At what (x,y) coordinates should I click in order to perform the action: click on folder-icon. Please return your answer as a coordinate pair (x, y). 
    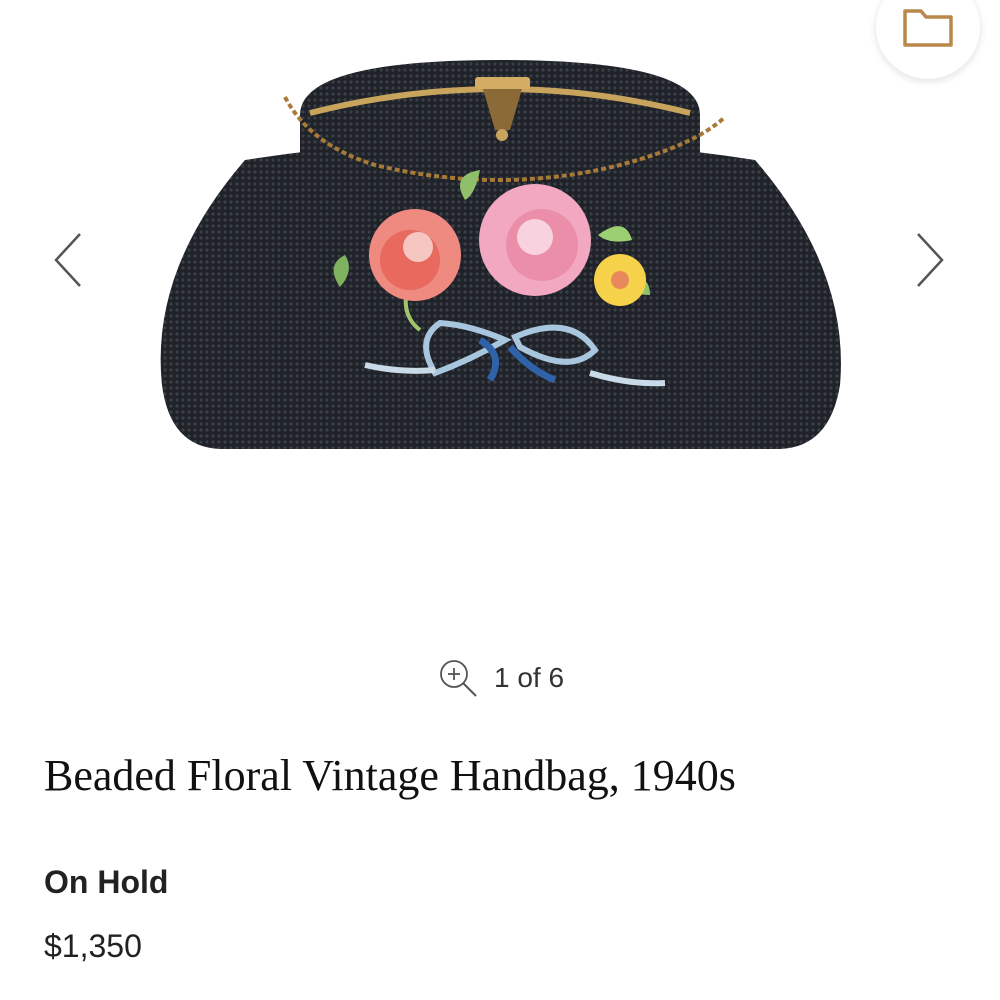
    Looking at the image, I should click on (928, 28).